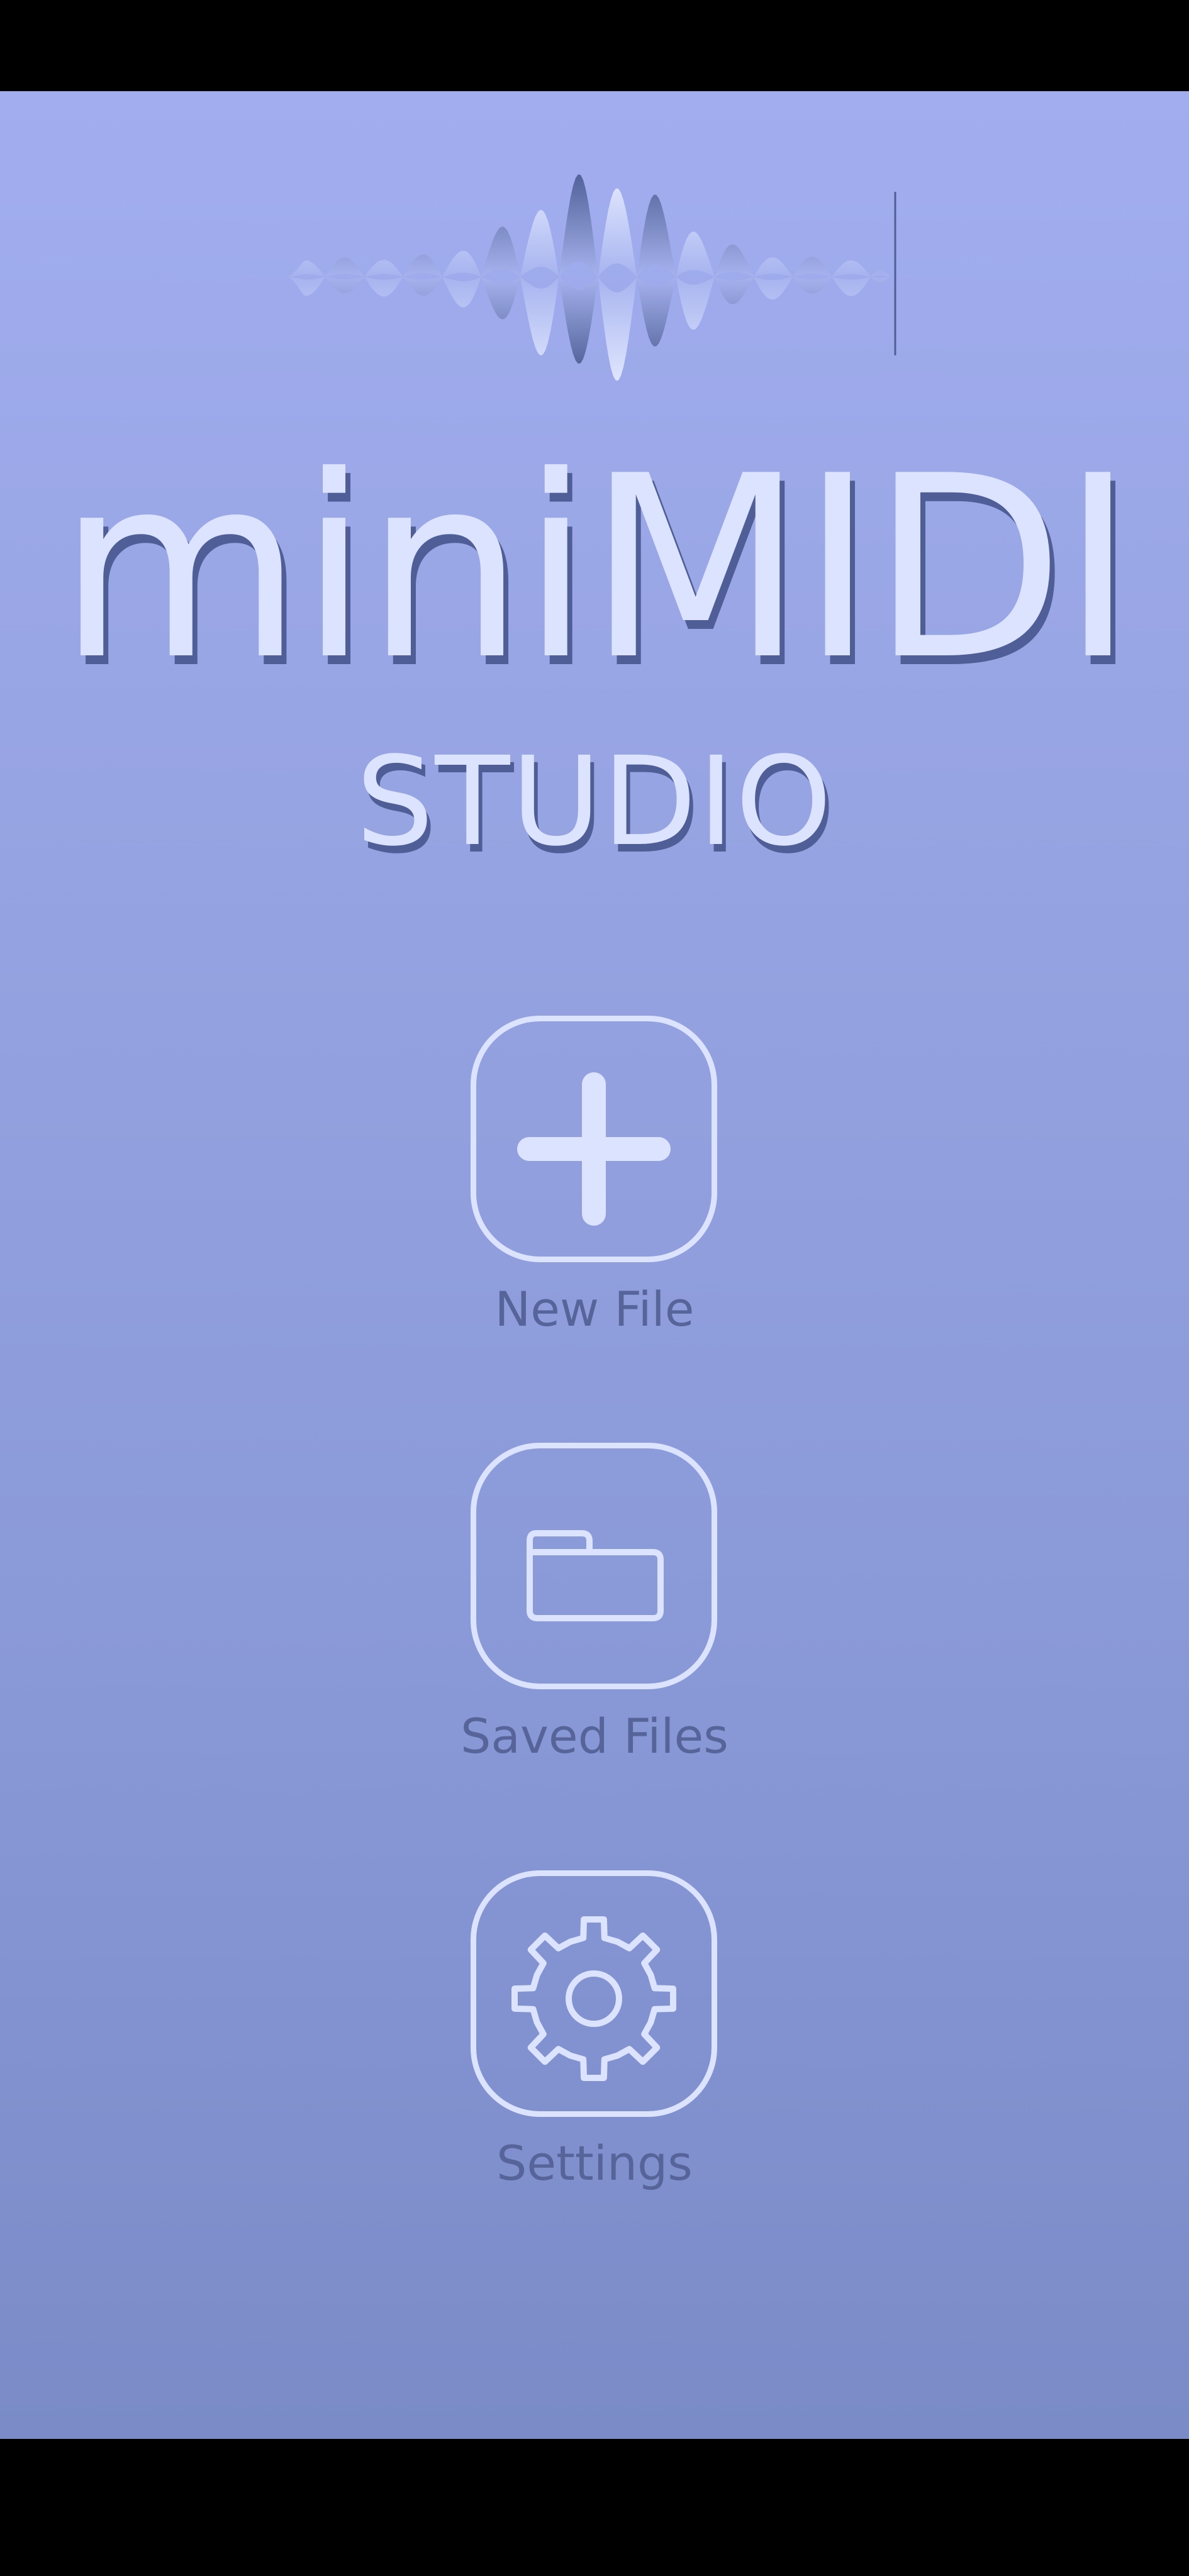 Image resolution: width=1189 pixels, height=2576 pixels. I want to click on new-file-label: New File, so click(594, 1309).